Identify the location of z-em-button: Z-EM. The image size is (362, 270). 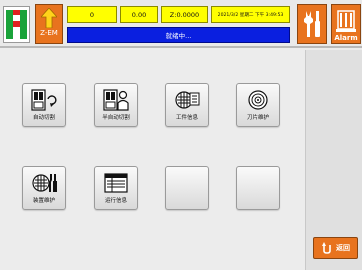
(49, 24).